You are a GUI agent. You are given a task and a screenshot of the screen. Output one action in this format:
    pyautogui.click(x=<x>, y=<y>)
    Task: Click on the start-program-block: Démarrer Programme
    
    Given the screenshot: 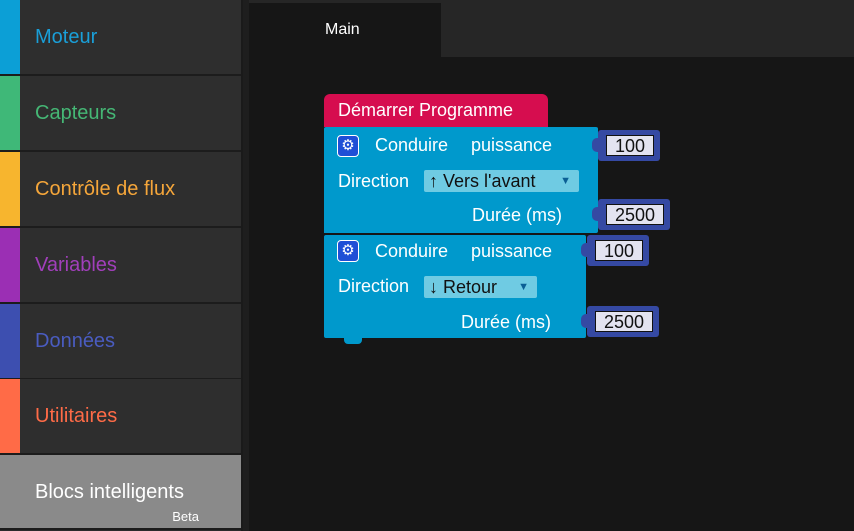 What is the action you would take?
    pyautogui.click(x=436, y=110)
    